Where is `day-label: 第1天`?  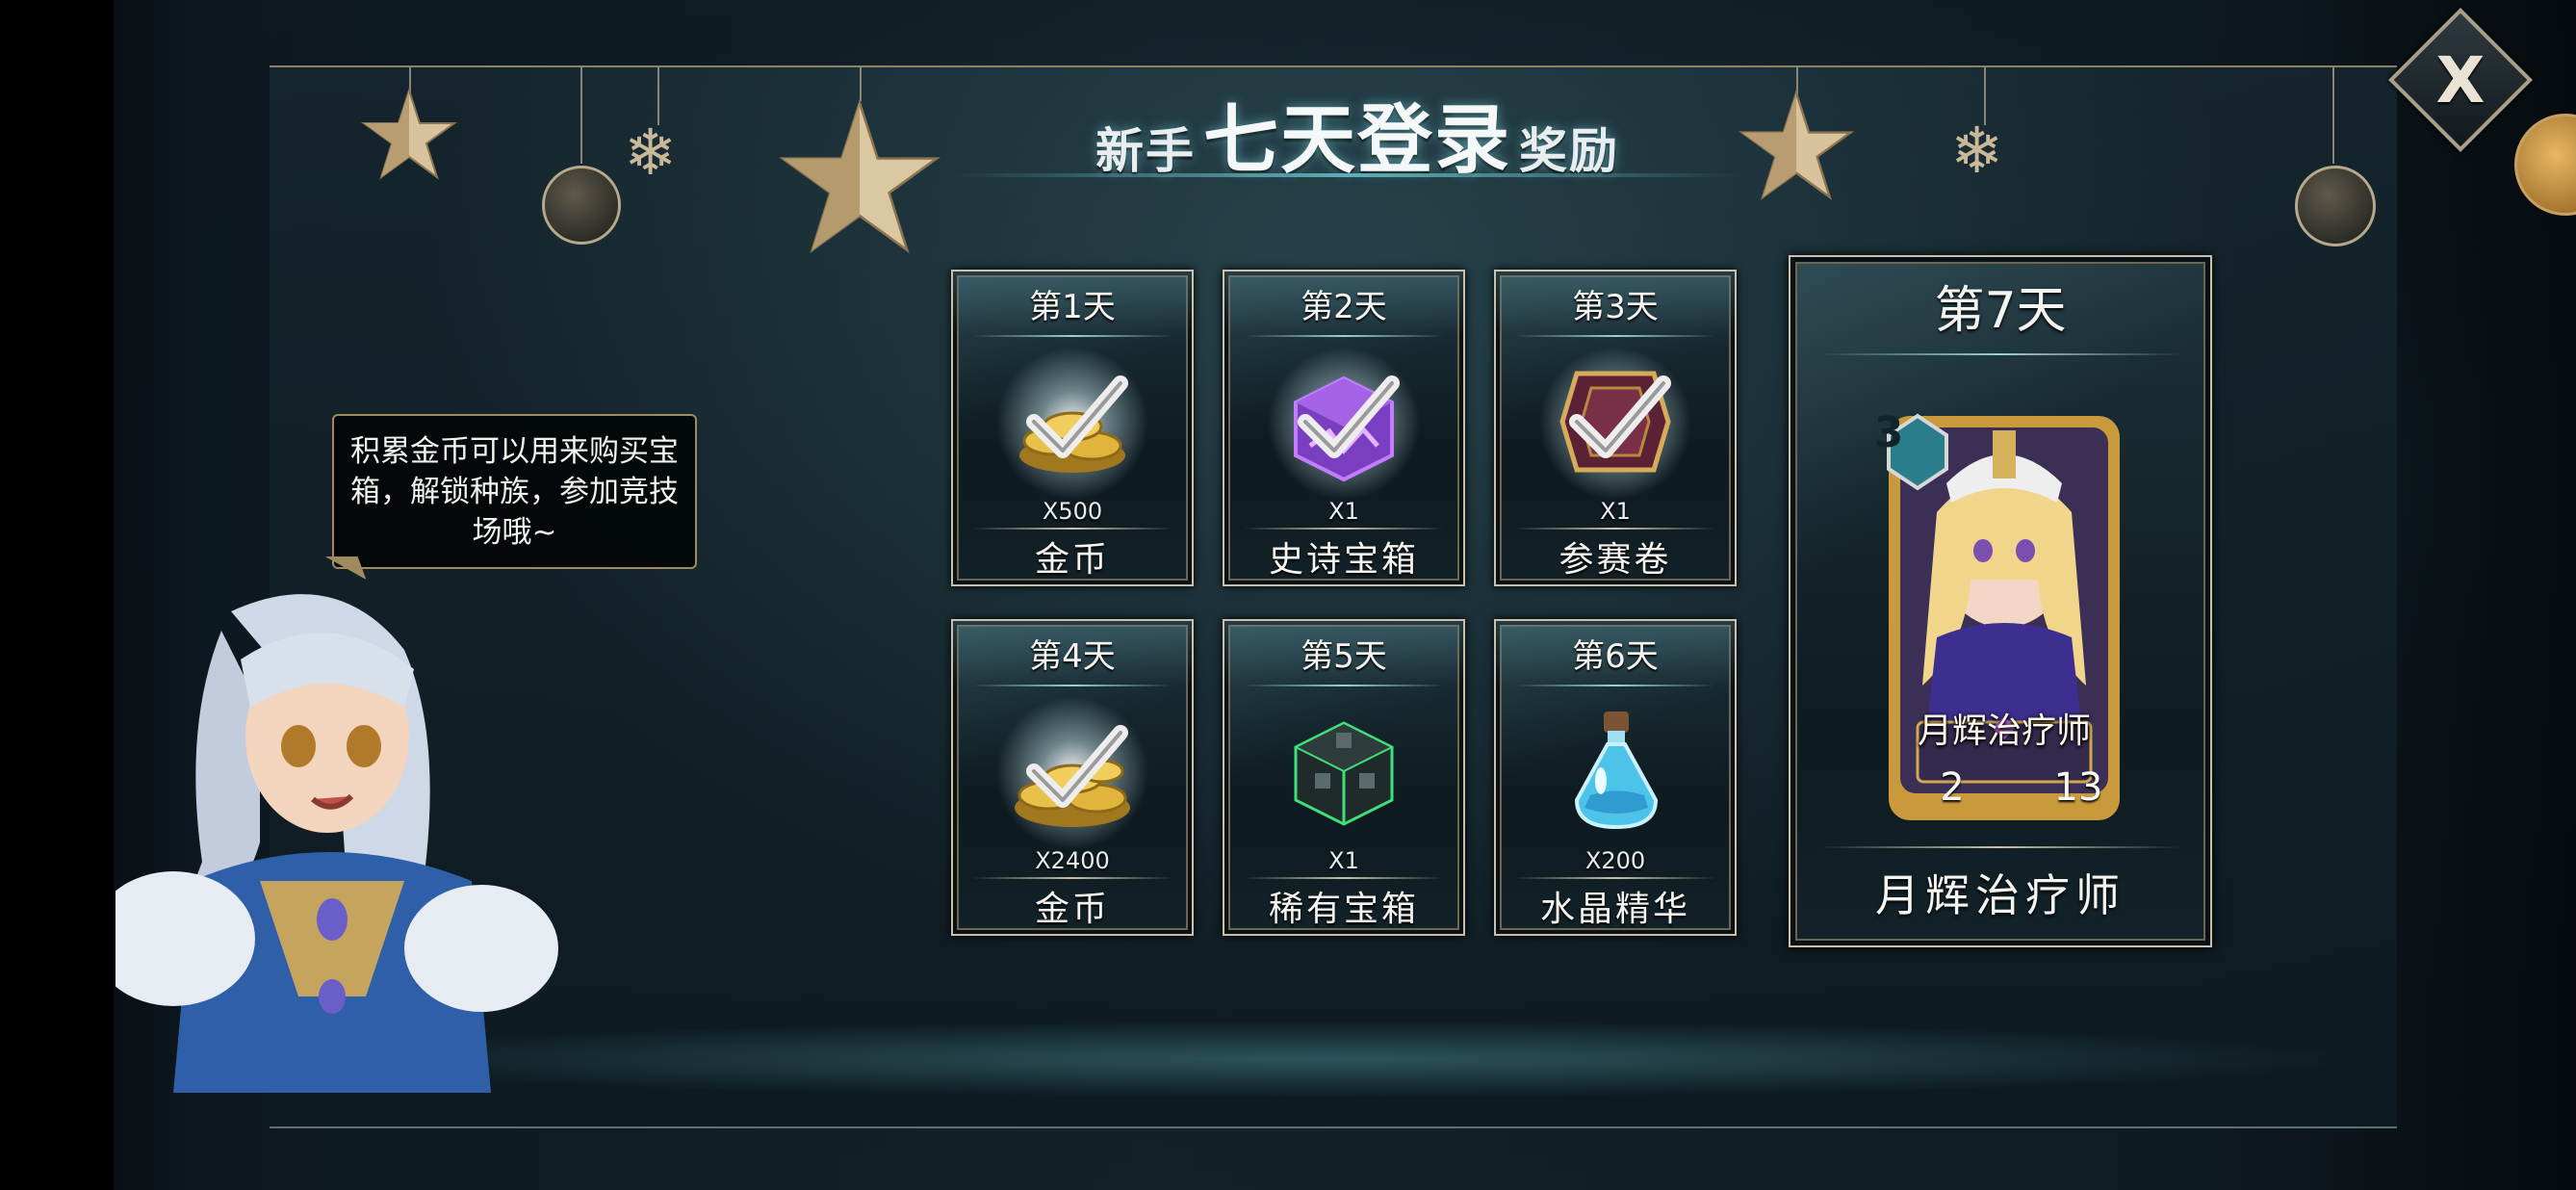 day-label: 第1天 is located at coordinates (1072, 304).